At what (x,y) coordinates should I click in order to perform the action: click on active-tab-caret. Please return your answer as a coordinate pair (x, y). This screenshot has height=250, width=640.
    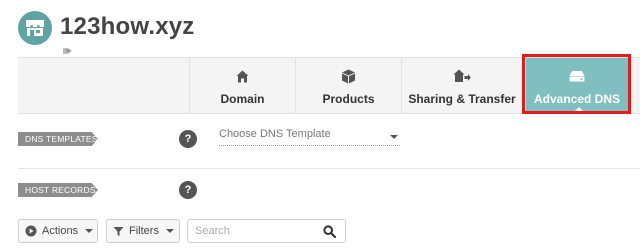
    Looking at the image, I should click on (579, 109).